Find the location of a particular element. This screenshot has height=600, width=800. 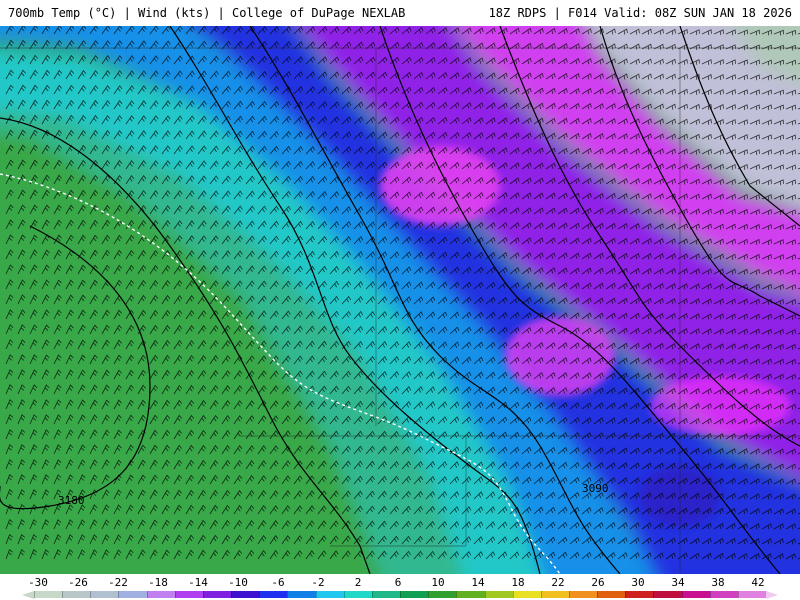

legend-tick-label: 26 is located at coordinates (598, 582).